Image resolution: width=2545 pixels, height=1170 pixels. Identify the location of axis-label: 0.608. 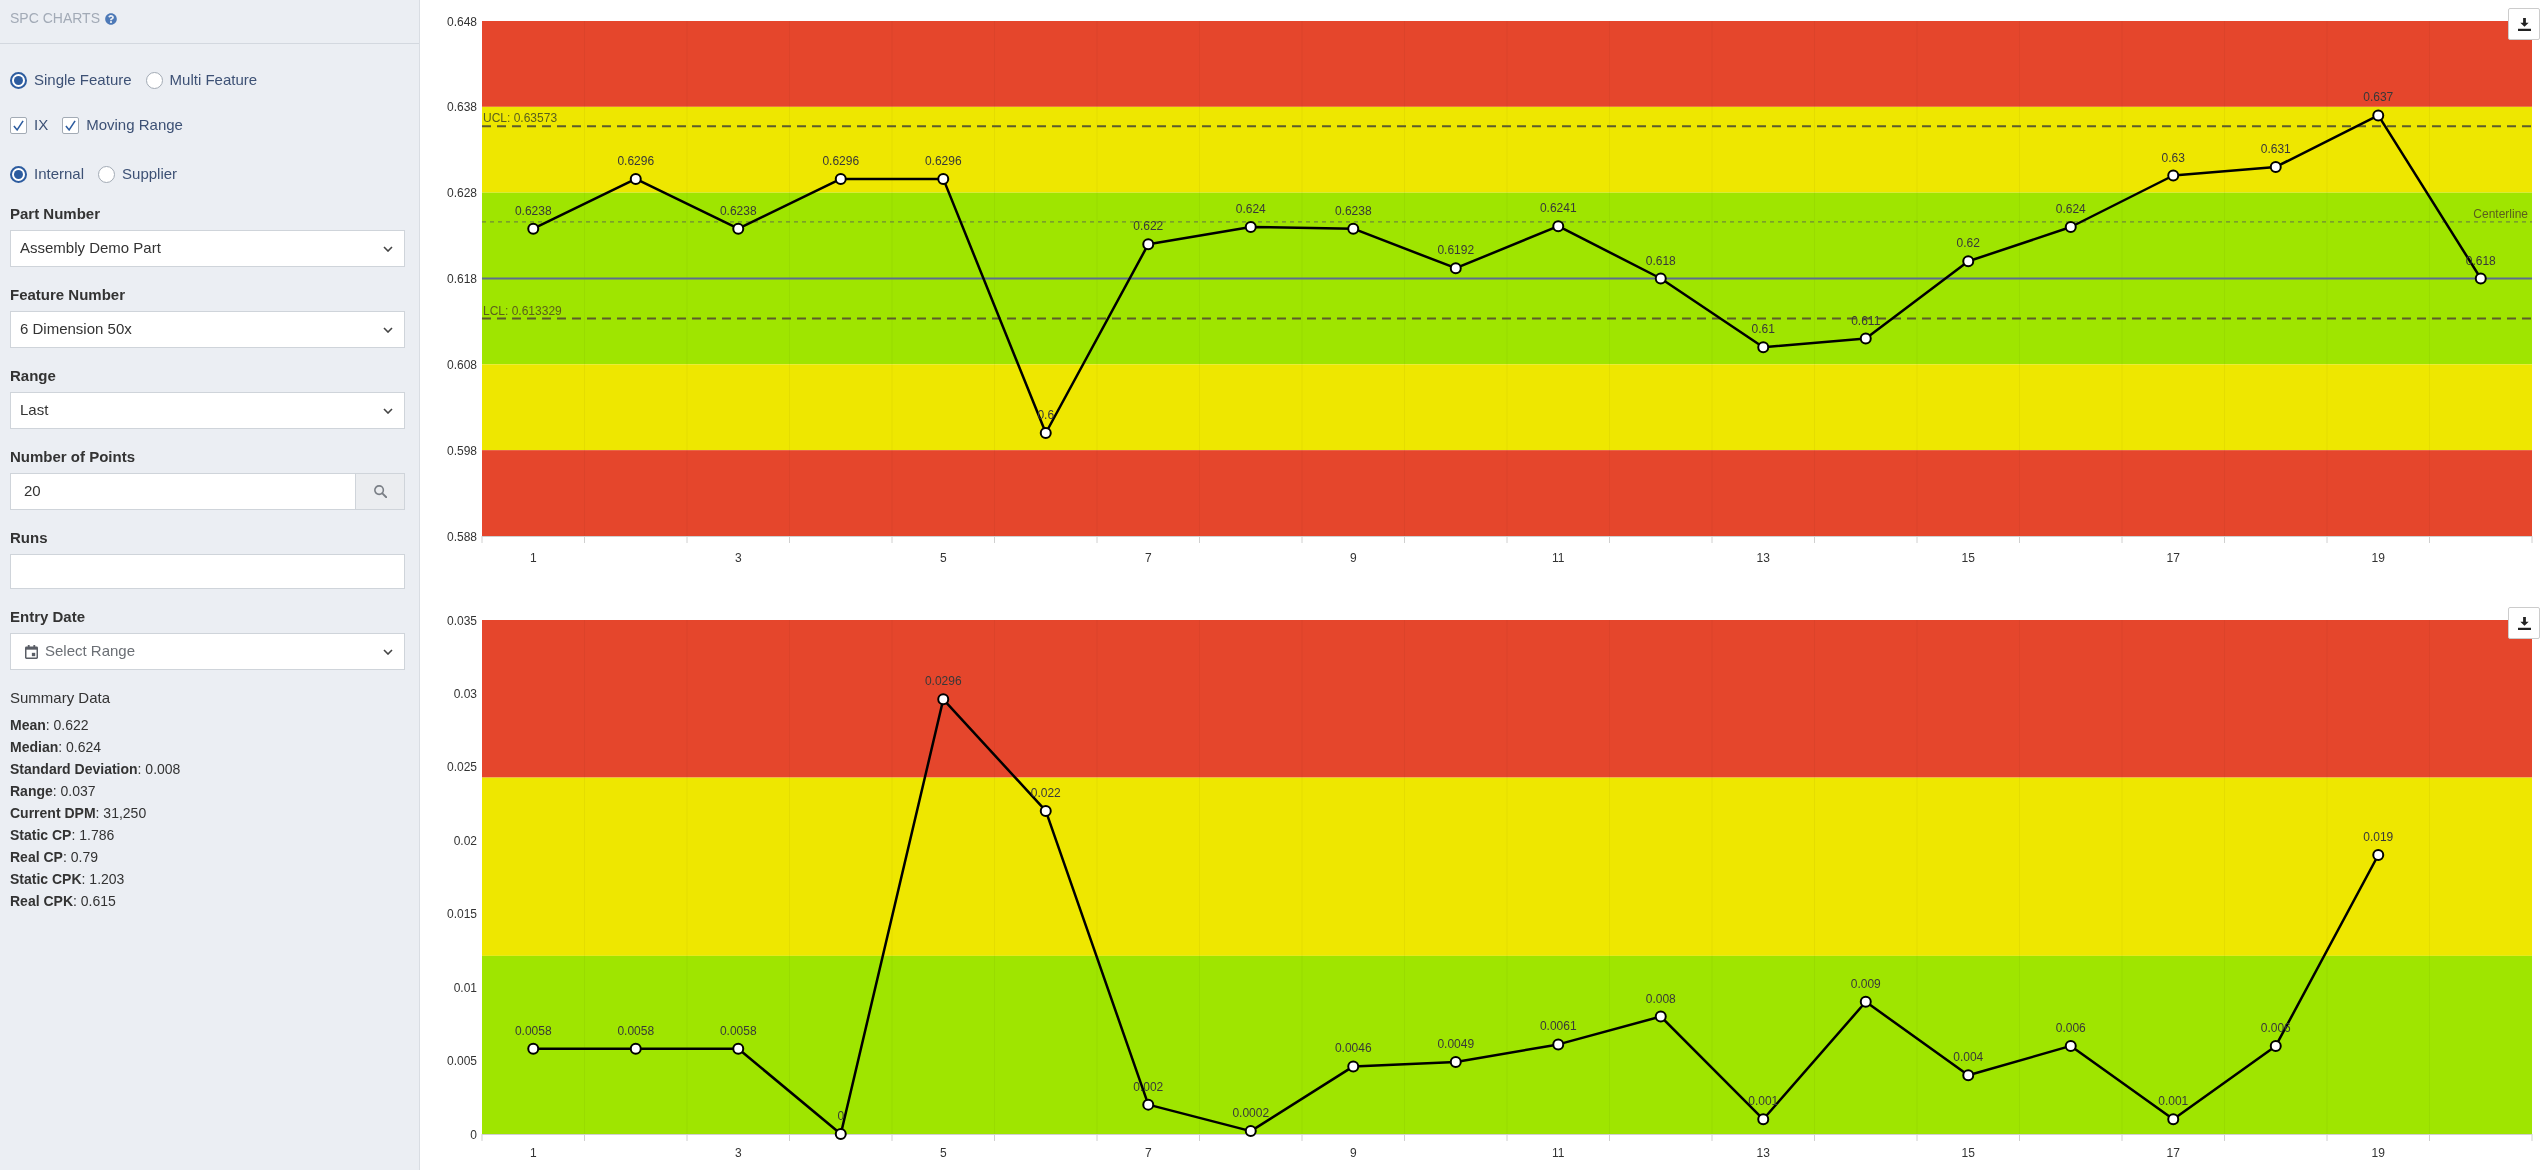
(461, 364).